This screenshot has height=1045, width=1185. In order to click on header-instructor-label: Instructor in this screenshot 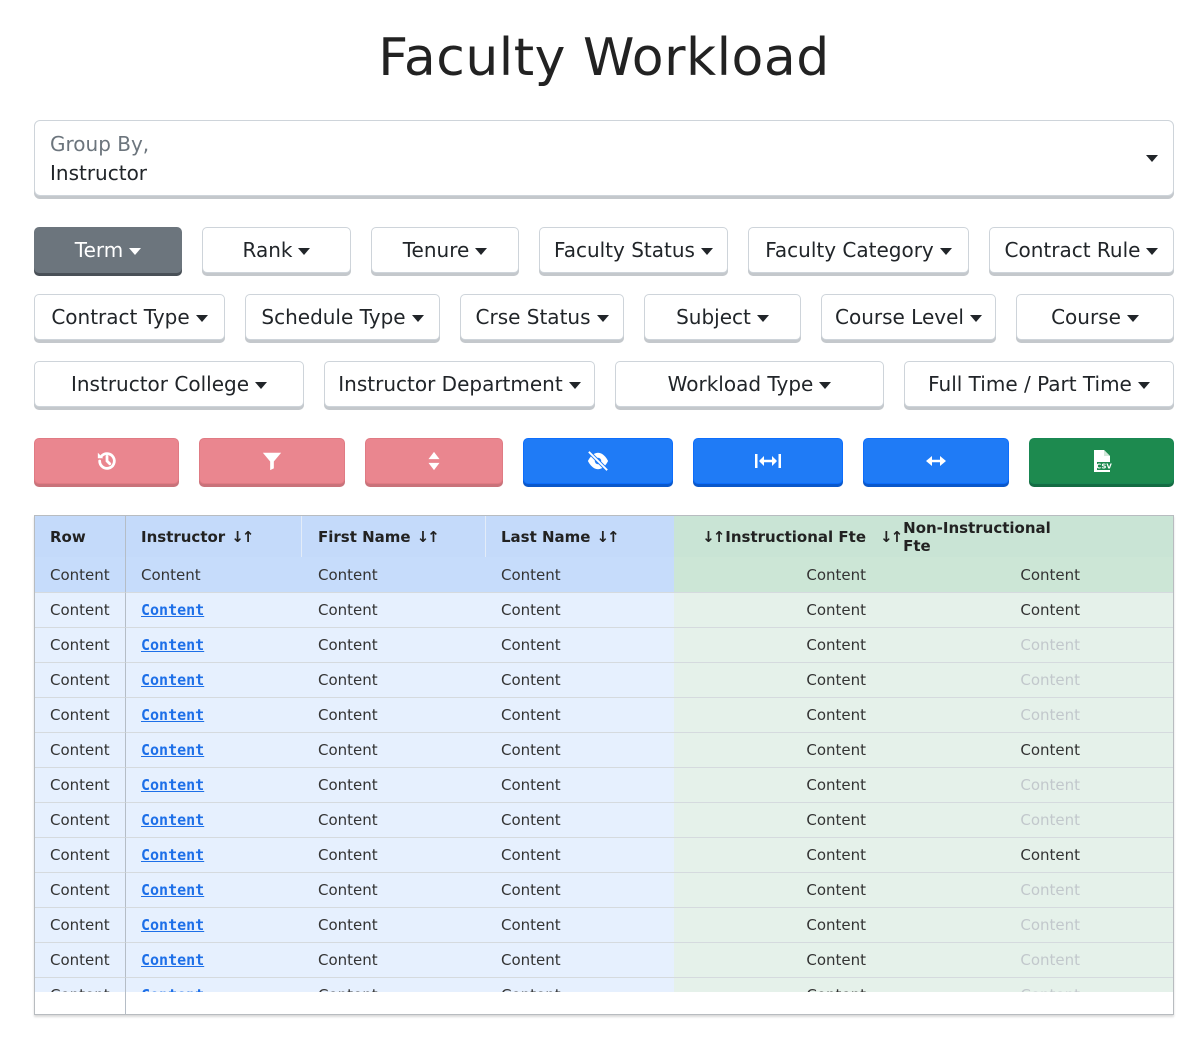, I will do `click(183, 536)`.